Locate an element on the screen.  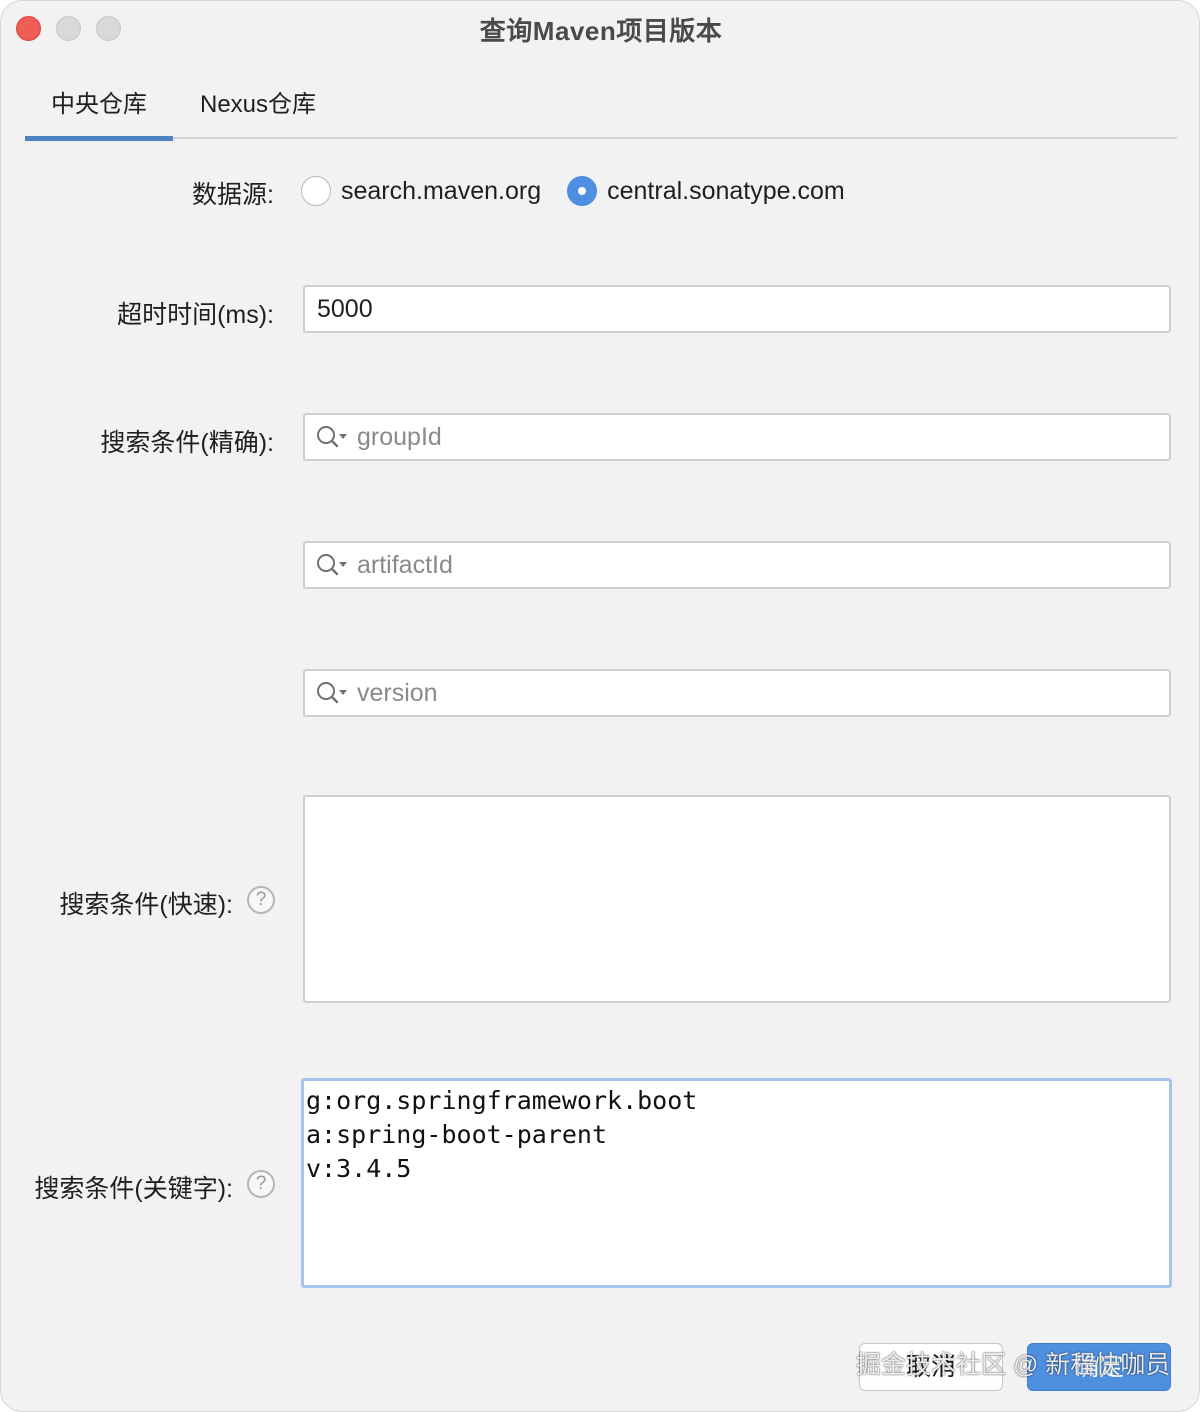
timeout-label: 超时时间(ms): is located at coordinates (195, 315).